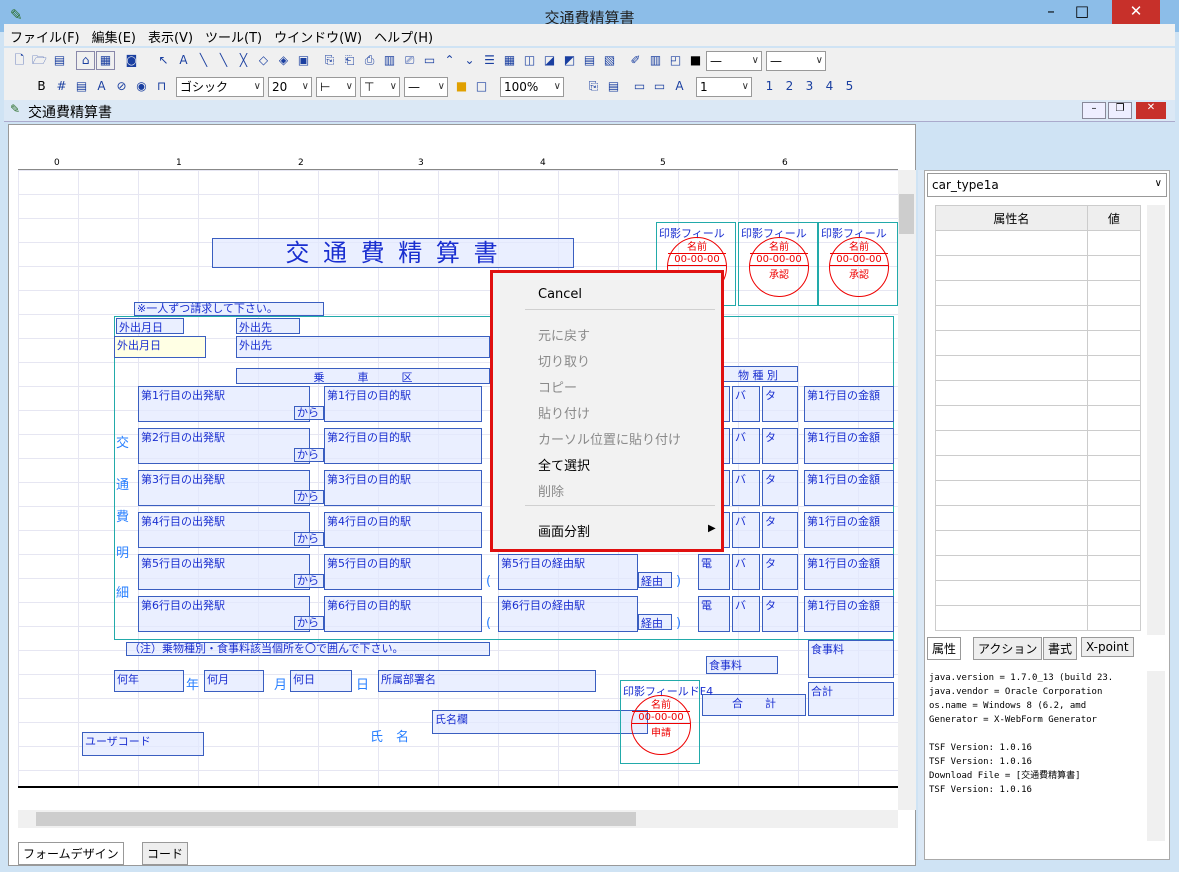 The image size is (1179, 872). What do you see at coordinates (609, 60) in the screenshot?
I see `calc2-tool-icon: ▧` at bounding box center [609, 60].